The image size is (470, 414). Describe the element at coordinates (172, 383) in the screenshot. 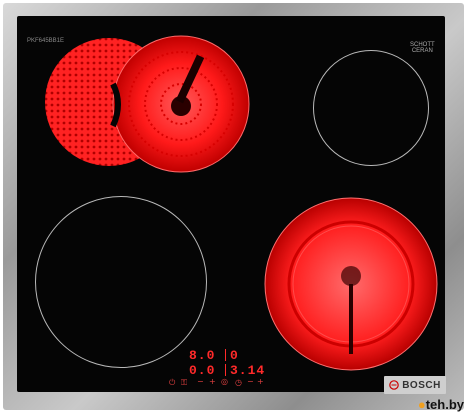

I see `power-icon: ⏻` at that location.